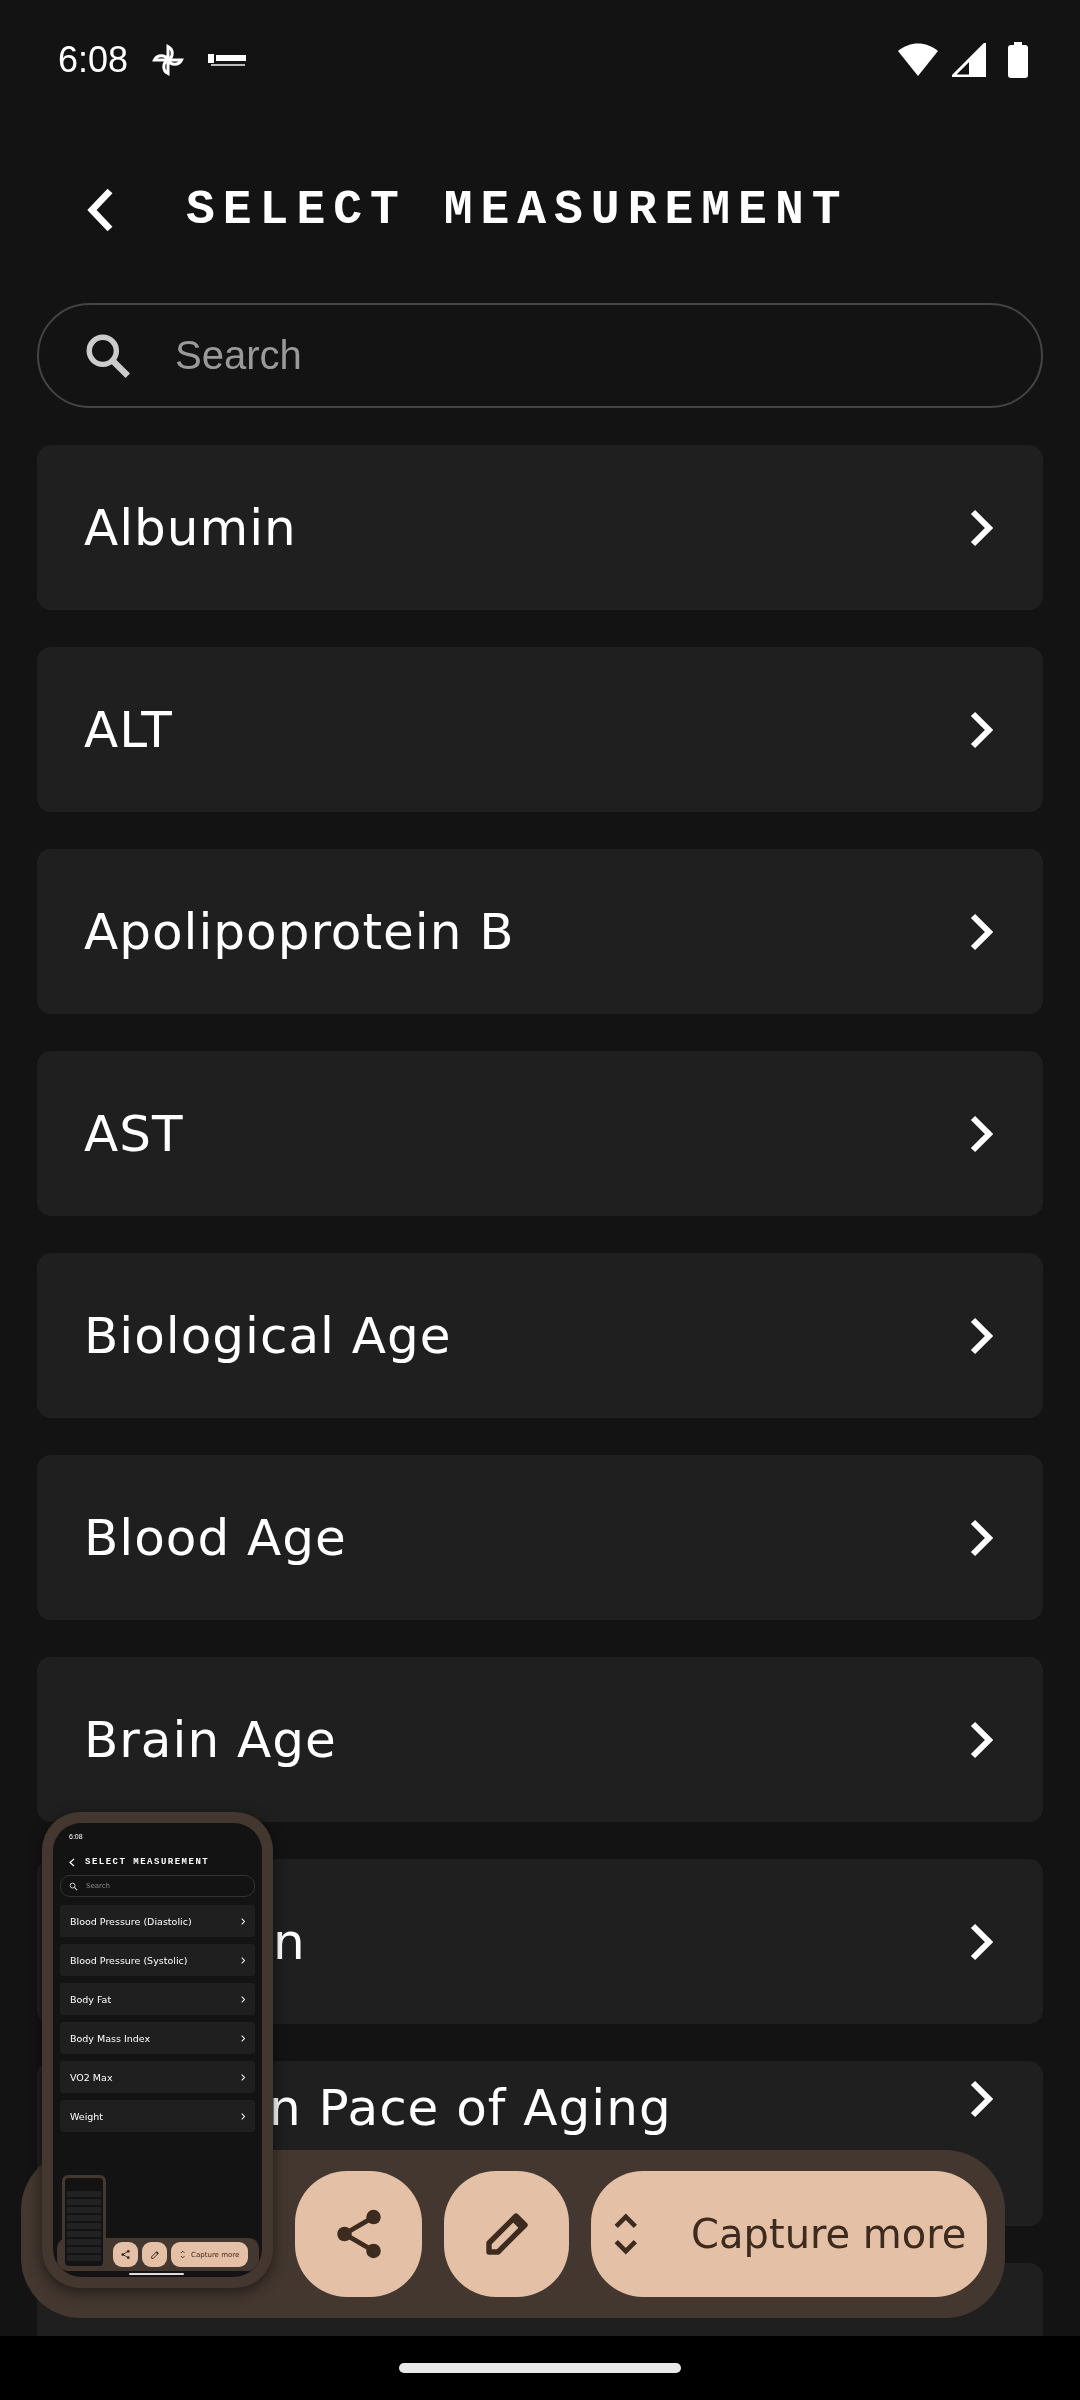 The width and height of the screenshot is (1080, 2400). Describe the element at coordinates (182, 2254) in the screenshot. I see `expand-arrows-icon` at that location.